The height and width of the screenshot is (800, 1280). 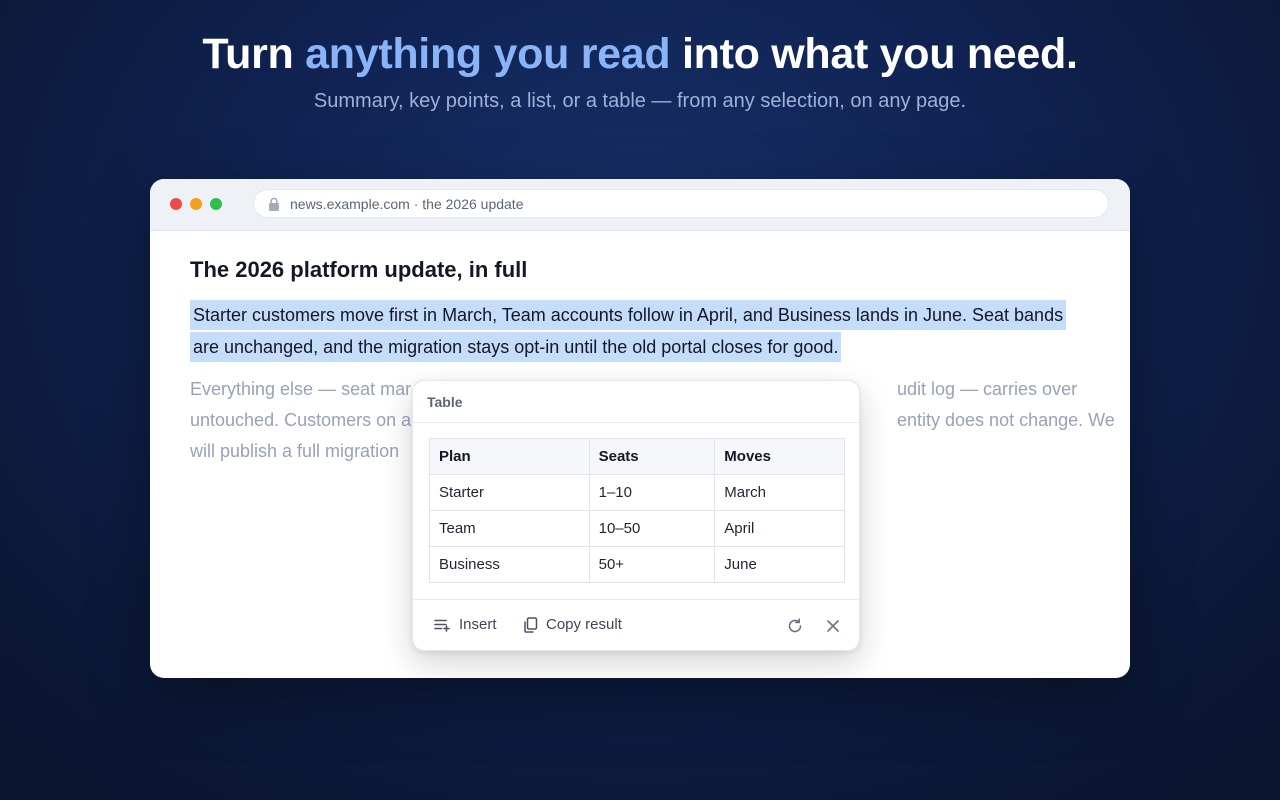 What do you see at coordinates (359, 269) in the screenshot?
I see `article-title: The 2026 platform update, in full` at bounding box center [359, 269].